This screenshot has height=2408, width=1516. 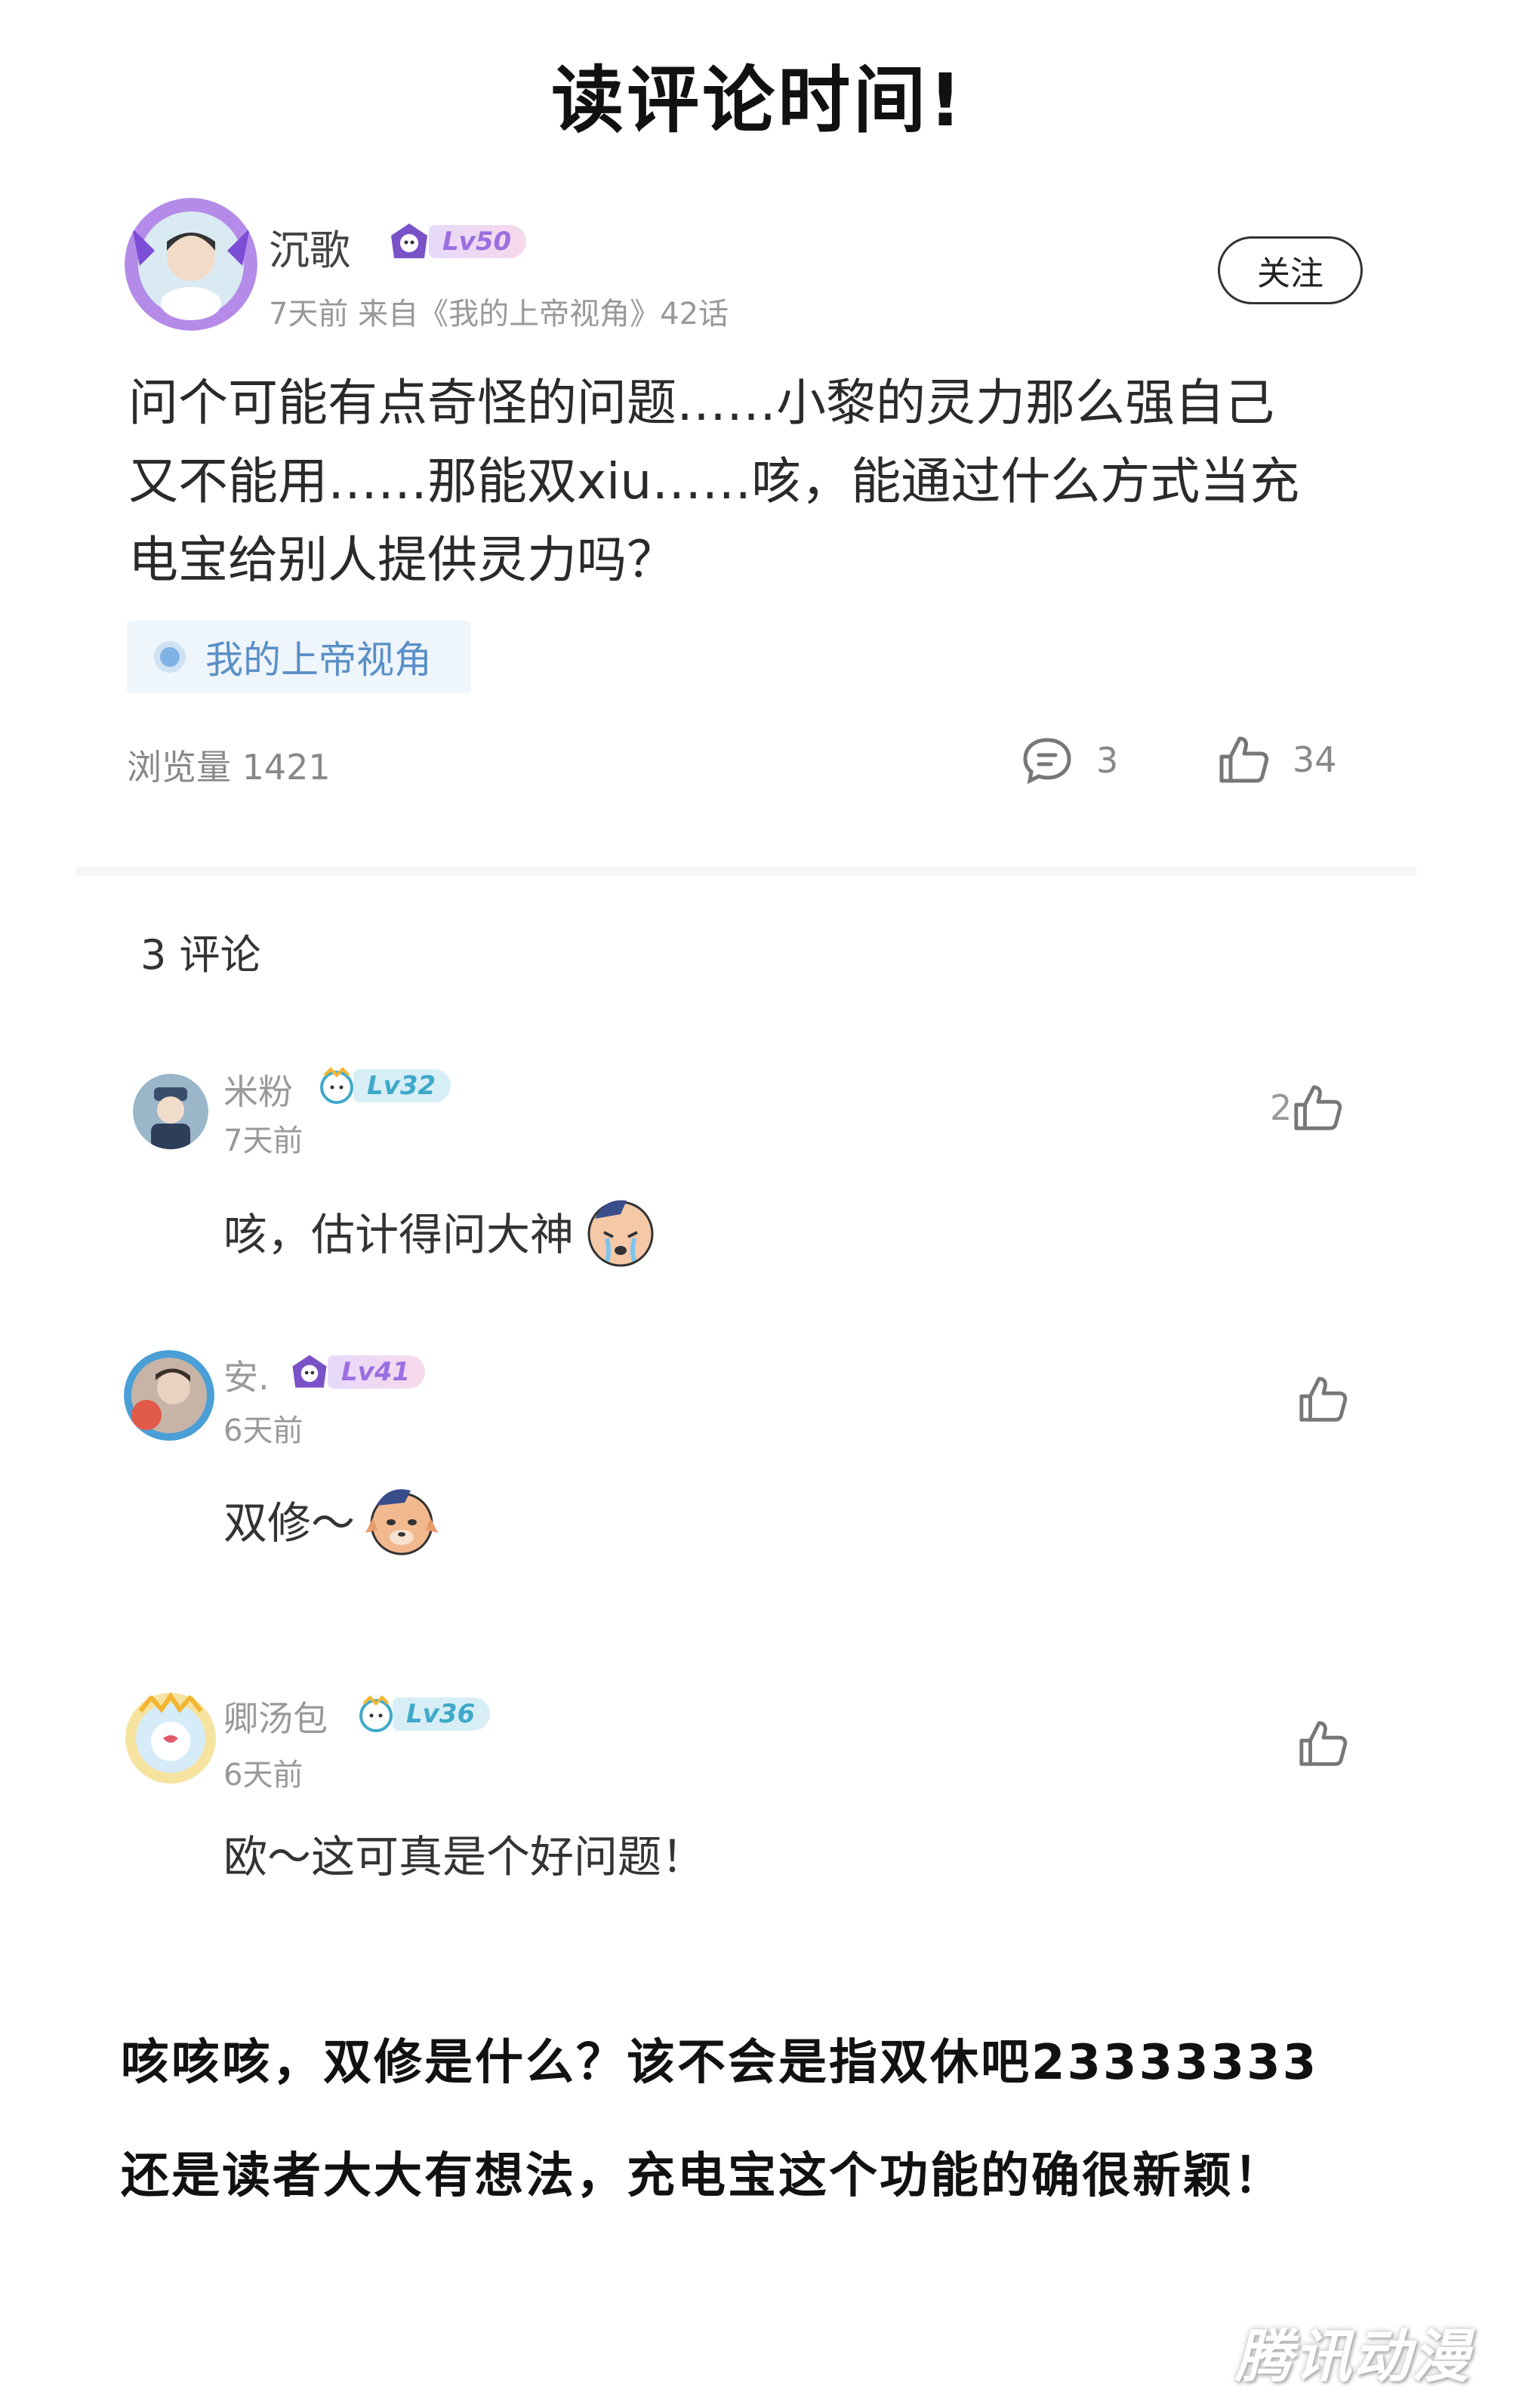 I want to click on comment-text: 咳，估计得问大神, so click(x=441, y=1231).